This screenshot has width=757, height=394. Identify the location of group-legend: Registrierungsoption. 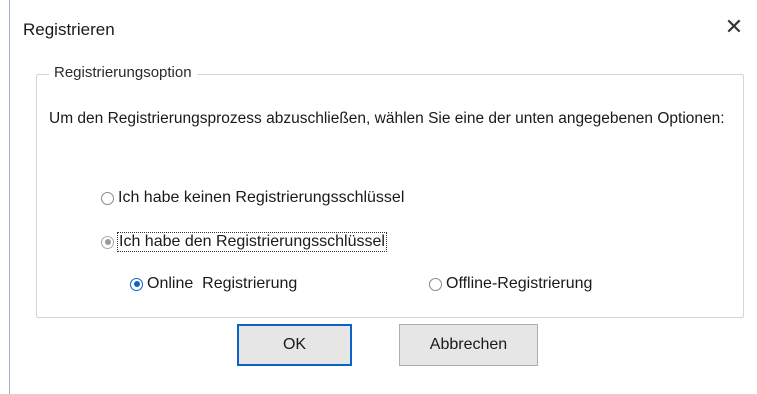
(123, 72).